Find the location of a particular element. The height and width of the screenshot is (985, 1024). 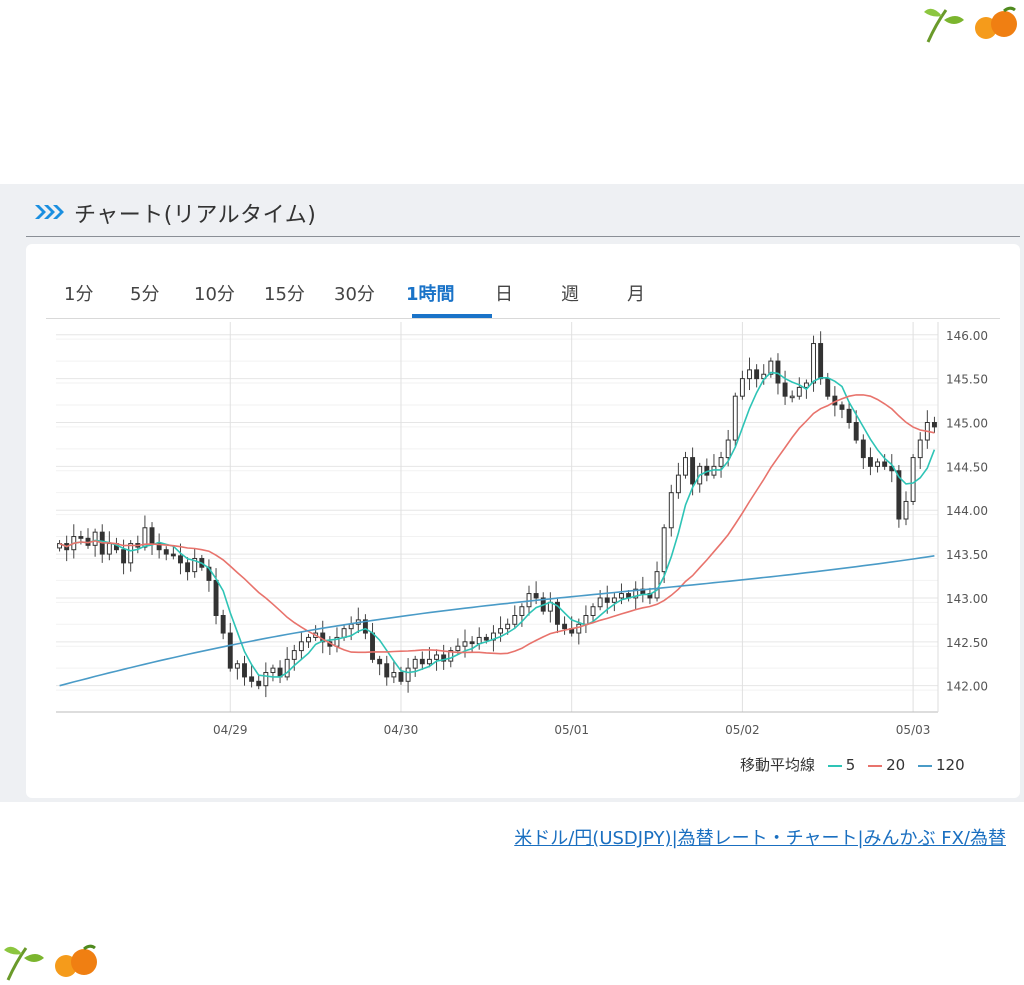

y-tick-label: 144.00 is located at coordinates (967, 511).